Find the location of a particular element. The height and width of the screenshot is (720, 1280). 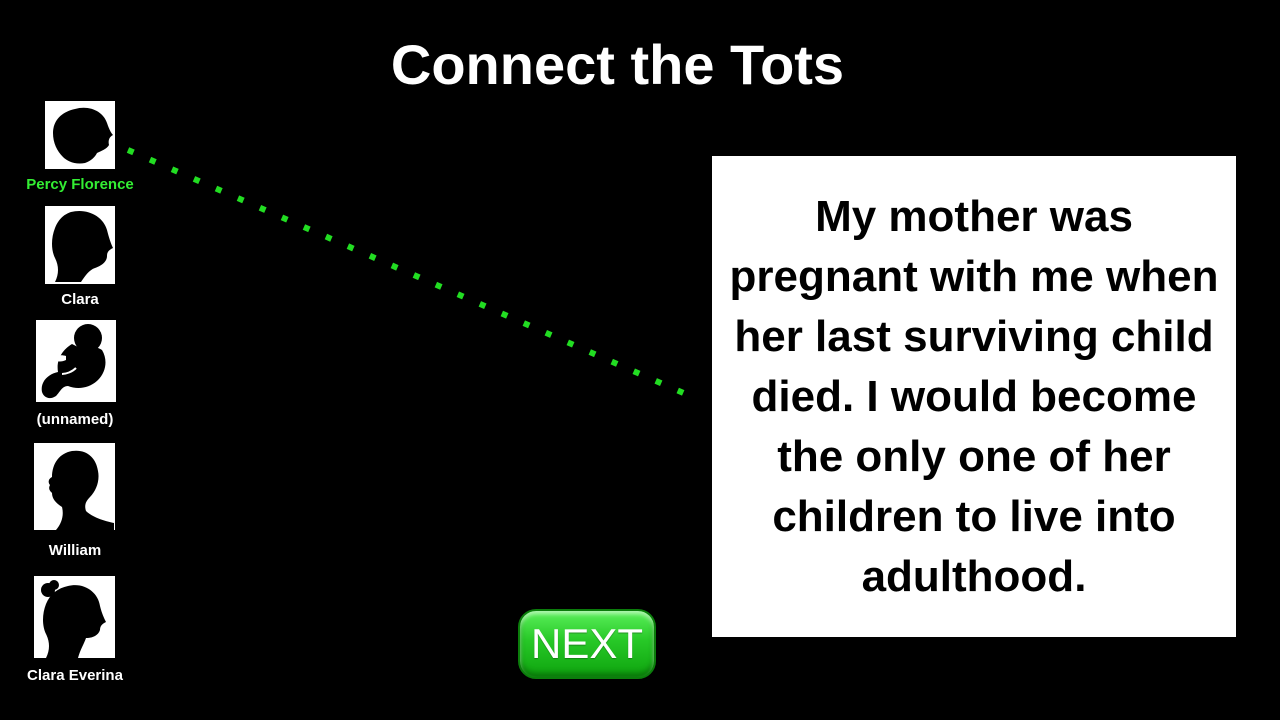

girl-profile-icon is located at coordinates (74, 617).